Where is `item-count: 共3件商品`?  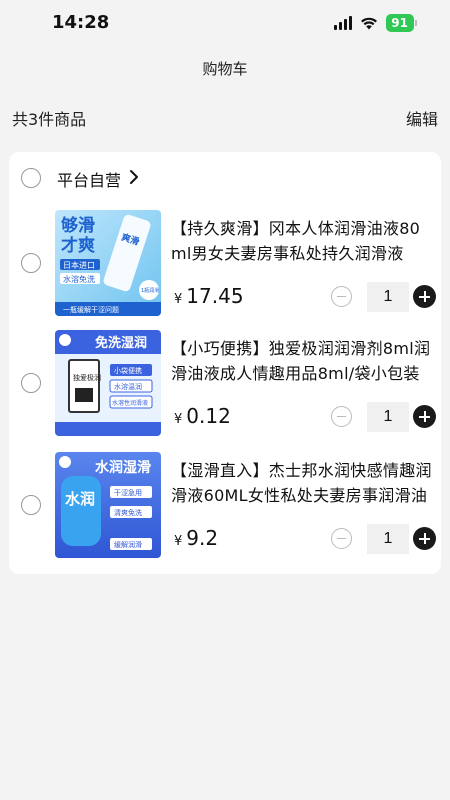
item-count: 共3件商品 is located at coordinates (49, 119).